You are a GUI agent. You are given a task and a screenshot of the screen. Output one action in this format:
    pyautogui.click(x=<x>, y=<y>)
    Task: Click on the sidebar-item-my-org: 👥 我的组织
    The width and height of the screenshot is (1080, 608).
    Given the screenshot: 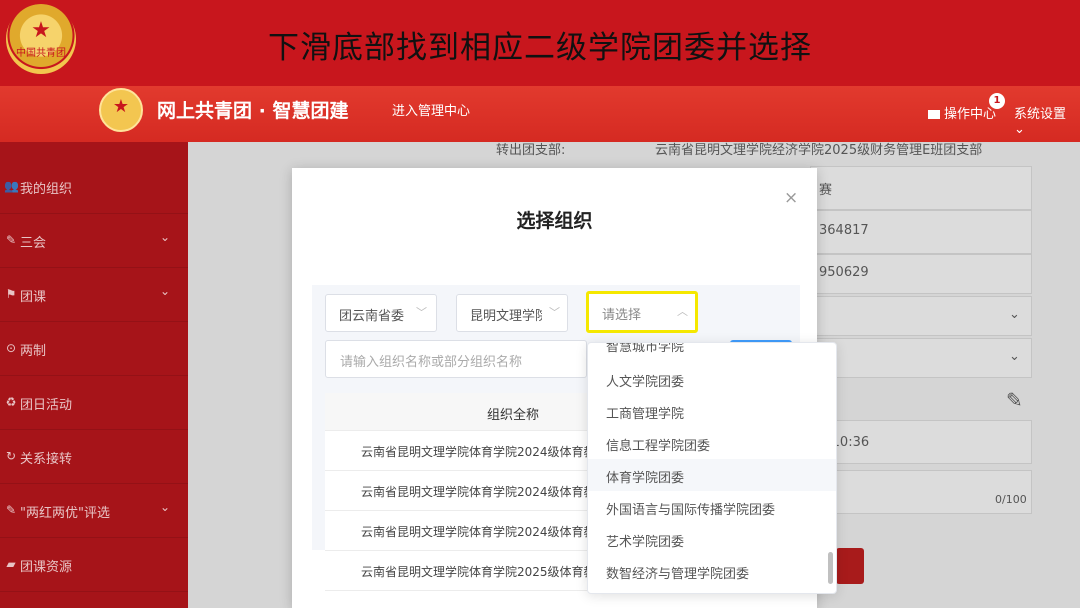 What is the action you would take?
    pyautogui.click(x=94, y=187)
    